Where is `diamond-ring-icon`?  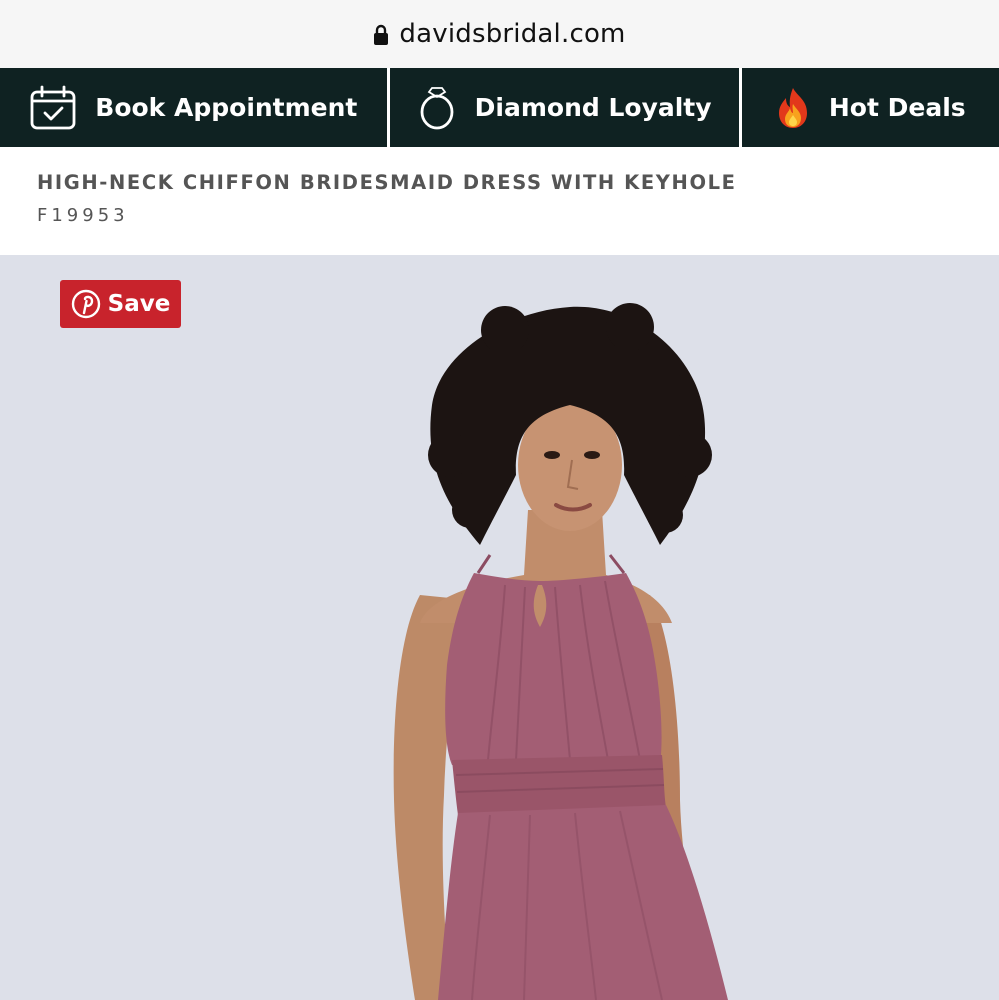 diamond-ring-icon is located at coordinates (437, 108).